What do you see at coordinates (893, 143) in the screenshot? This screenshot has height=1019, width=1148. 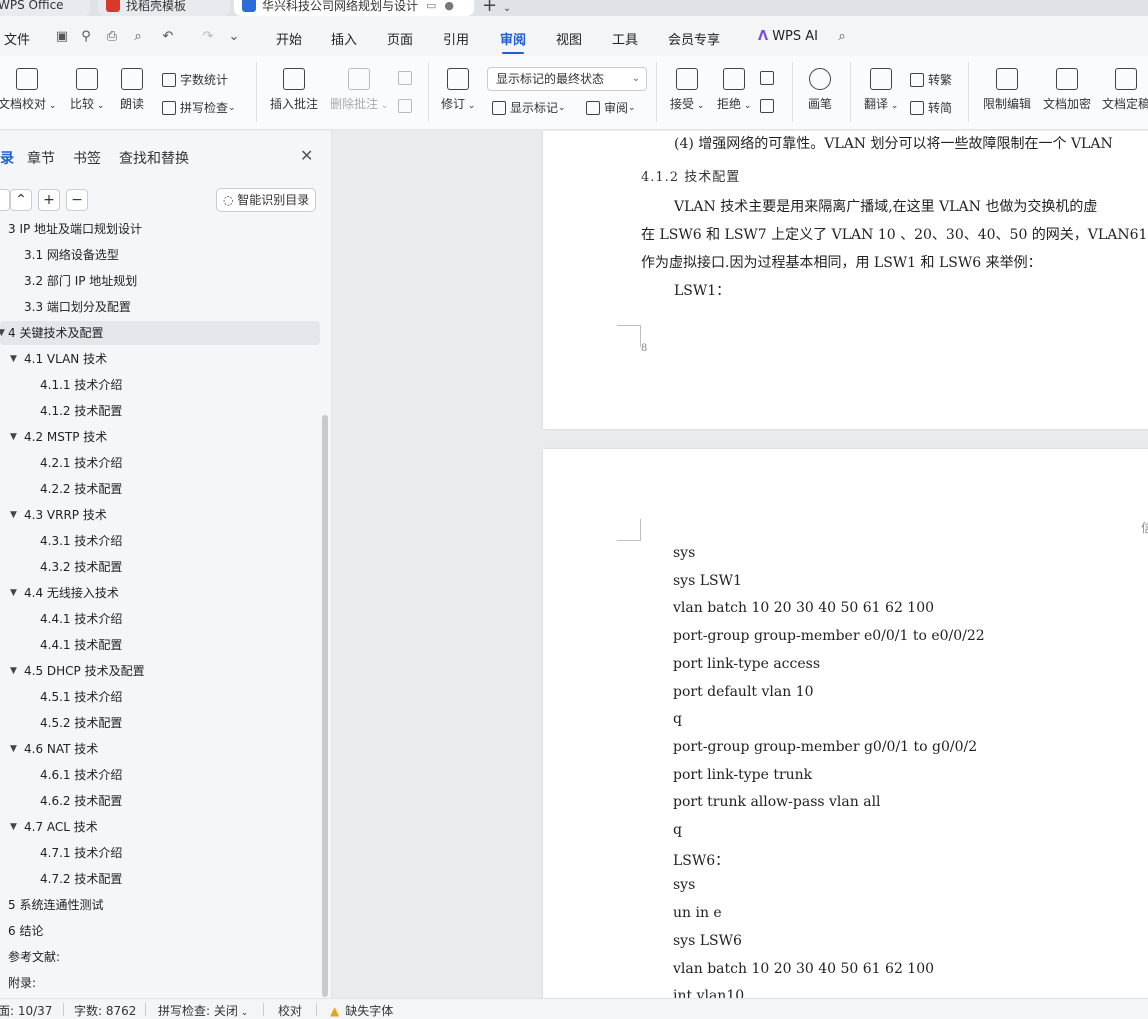 I see `doc-paragraph: (4) 增强网络的可靠性。VLAN 划分可以将一些故障限制在一个 VLAN` at bounding box center [893, 143].